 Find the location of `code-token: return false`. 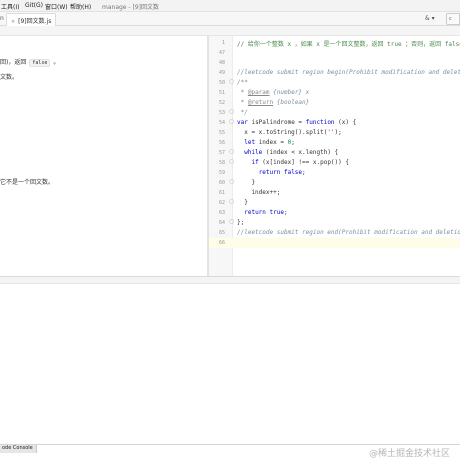

code-token: return false is located at coordinates (280, 172).